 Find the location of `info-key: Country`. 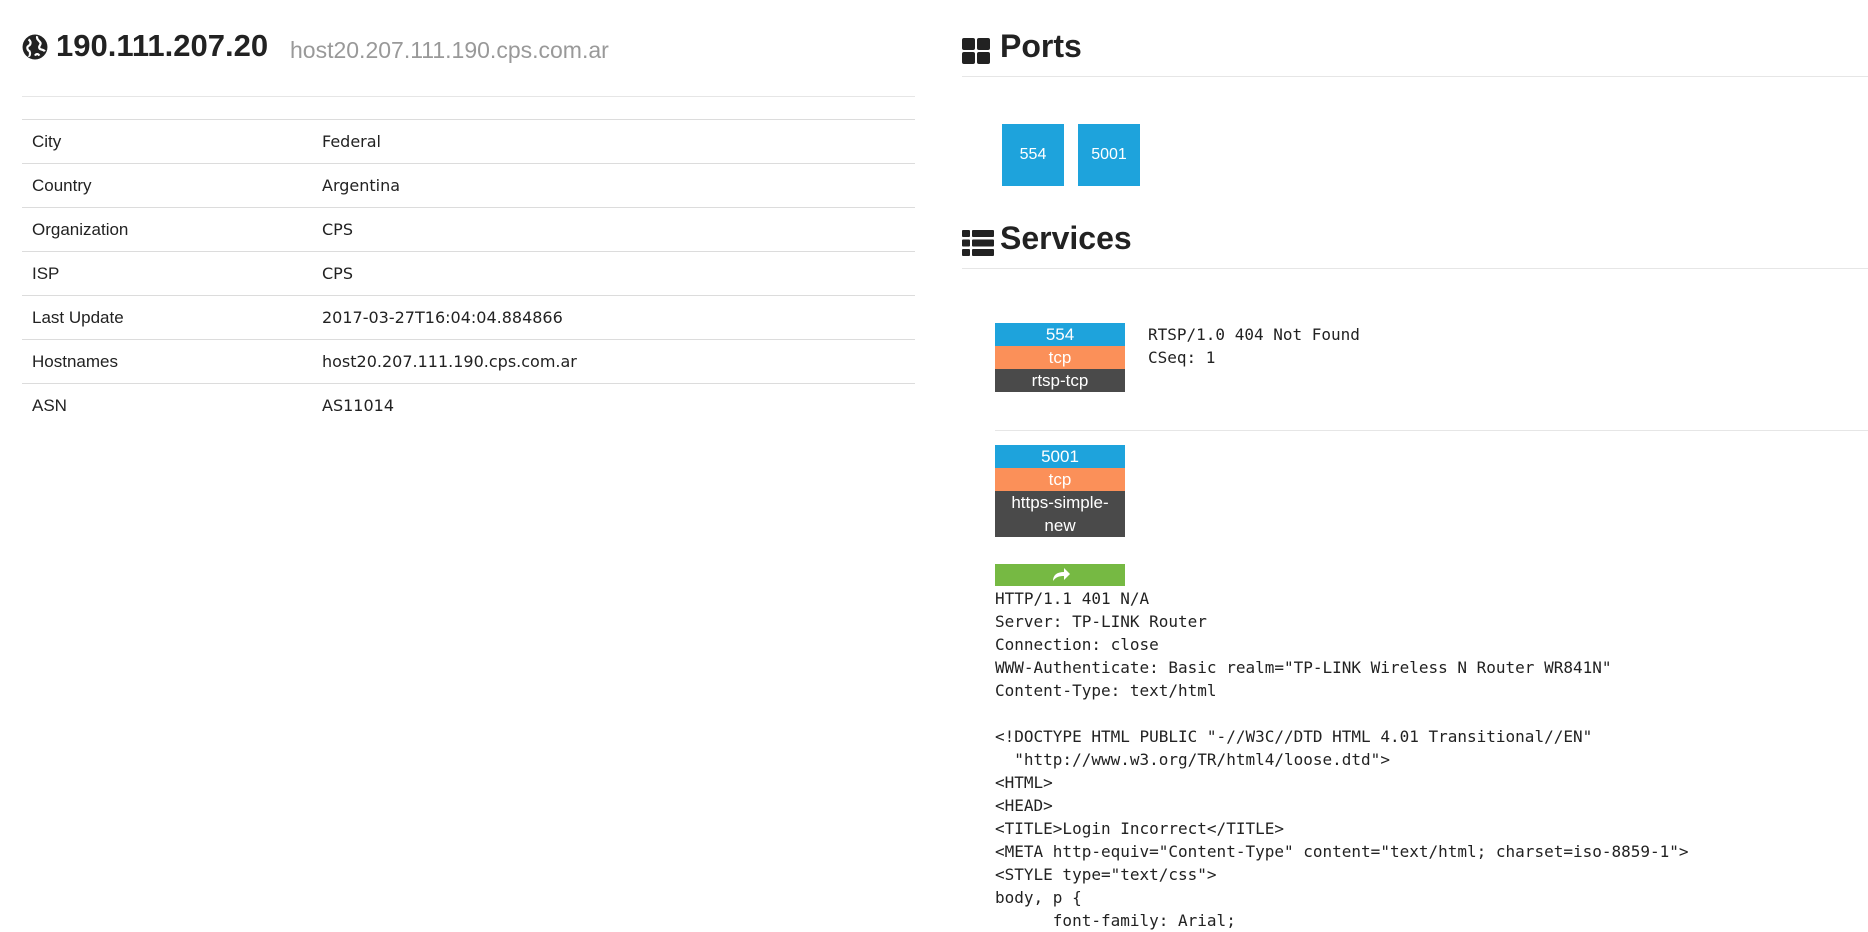

info-key: Country is located at coordinates (62, 185).